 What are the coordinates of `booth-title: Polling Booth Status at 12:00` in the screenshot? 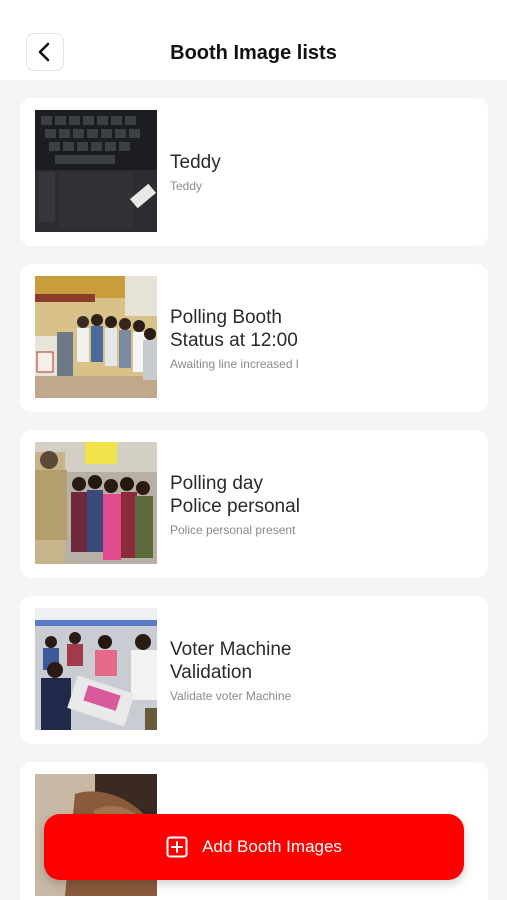 It's located at (234, 328).